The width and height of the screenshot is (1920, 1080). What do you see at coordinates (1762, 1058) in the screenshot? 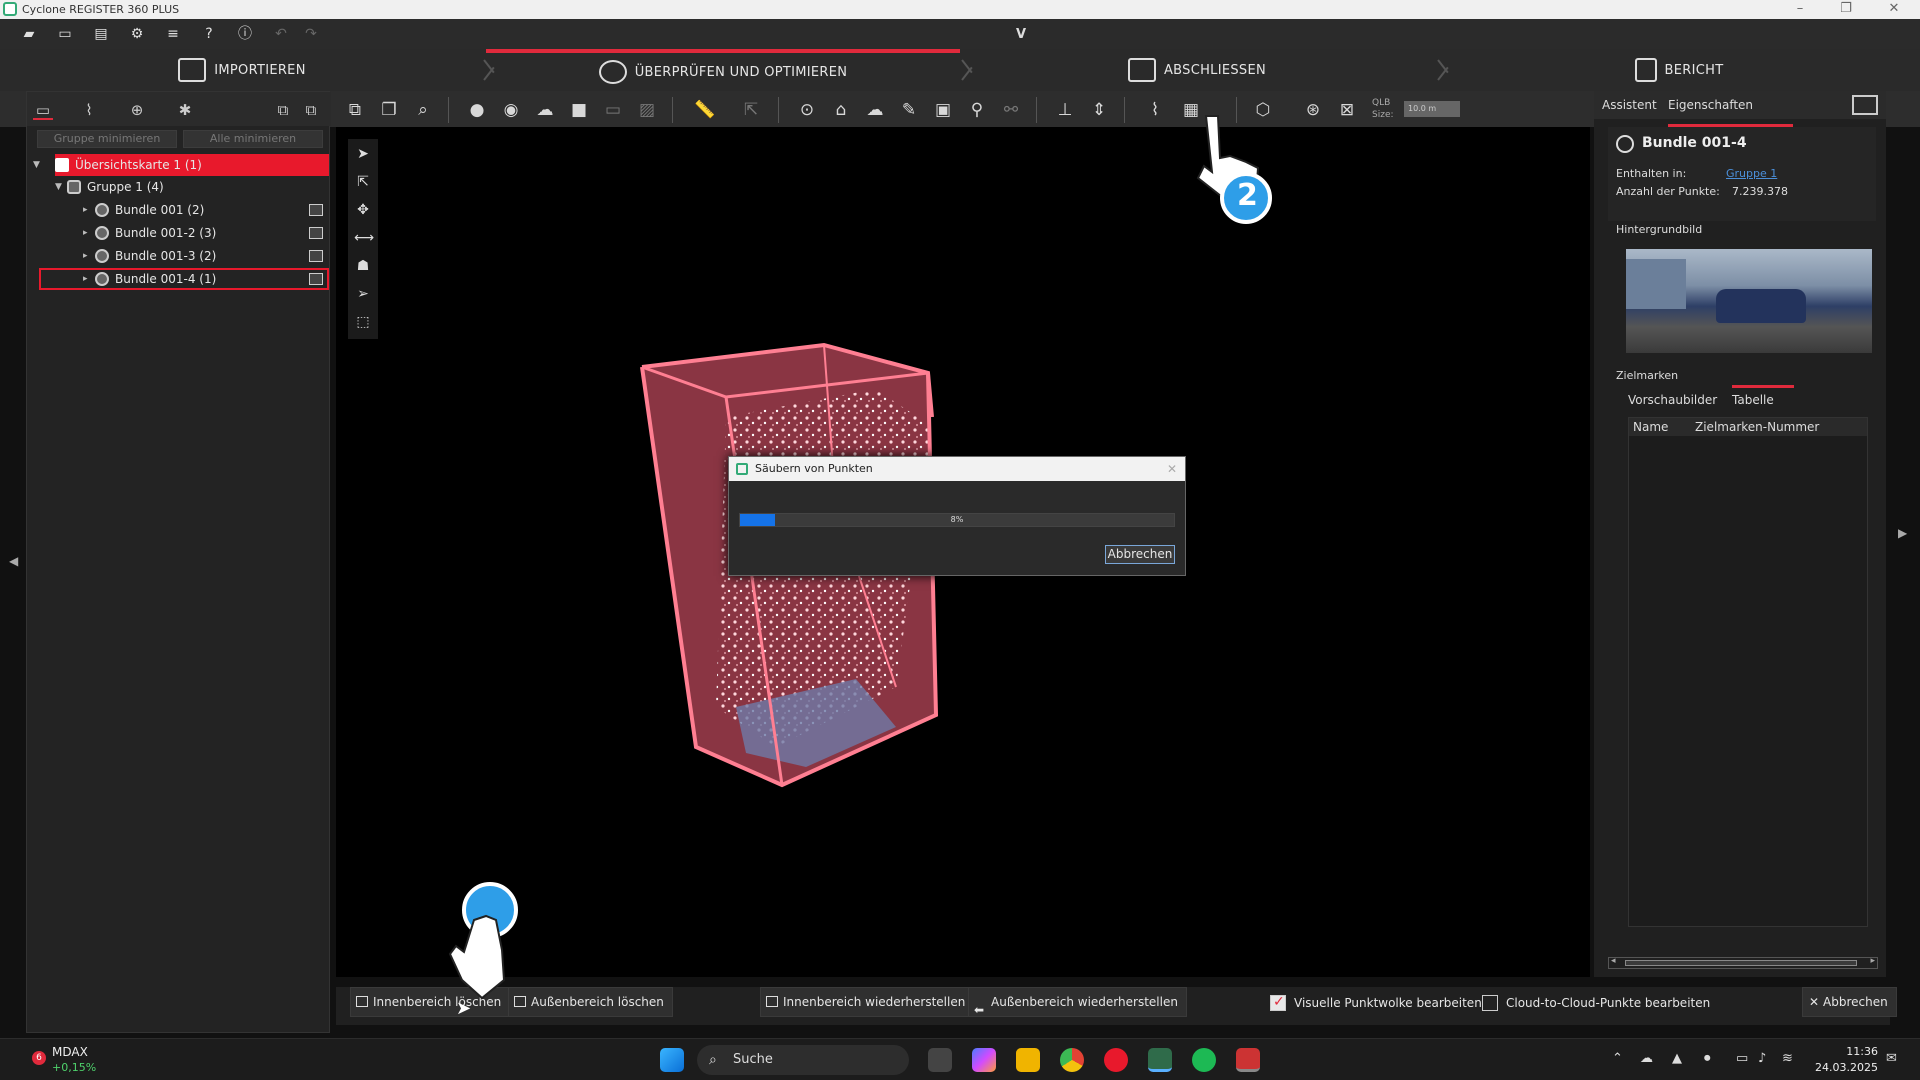
I see `volume-icon: ♪` at bounding box center [1762, 1058].